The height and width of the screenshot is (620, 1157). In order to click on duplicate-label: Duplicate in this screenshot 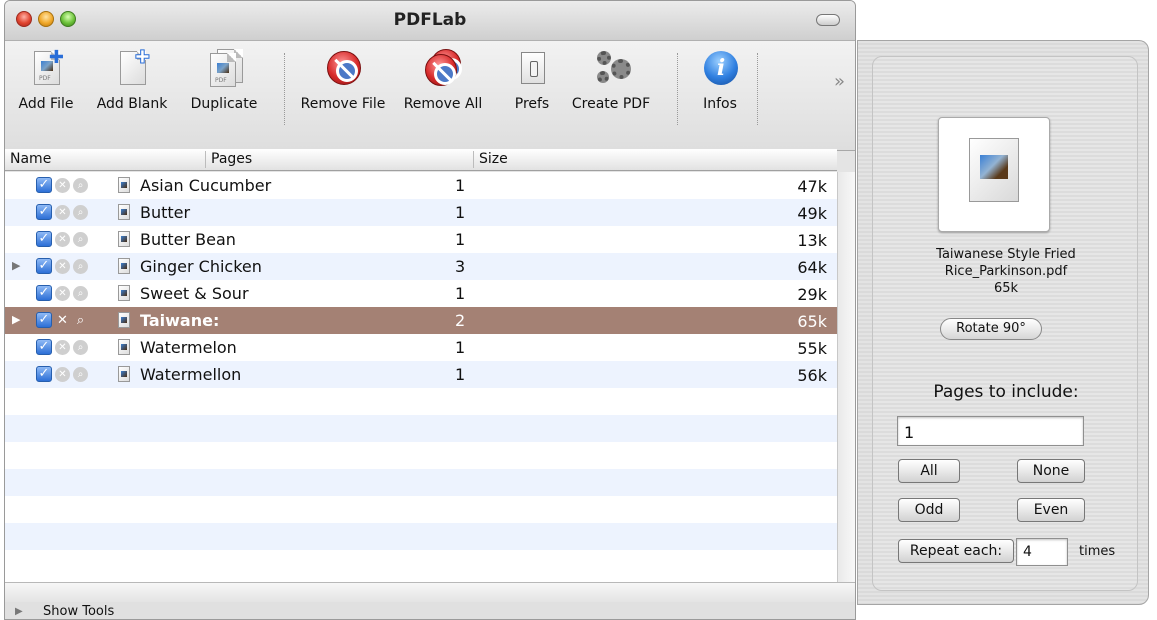, I will do `click(224, 104)`.